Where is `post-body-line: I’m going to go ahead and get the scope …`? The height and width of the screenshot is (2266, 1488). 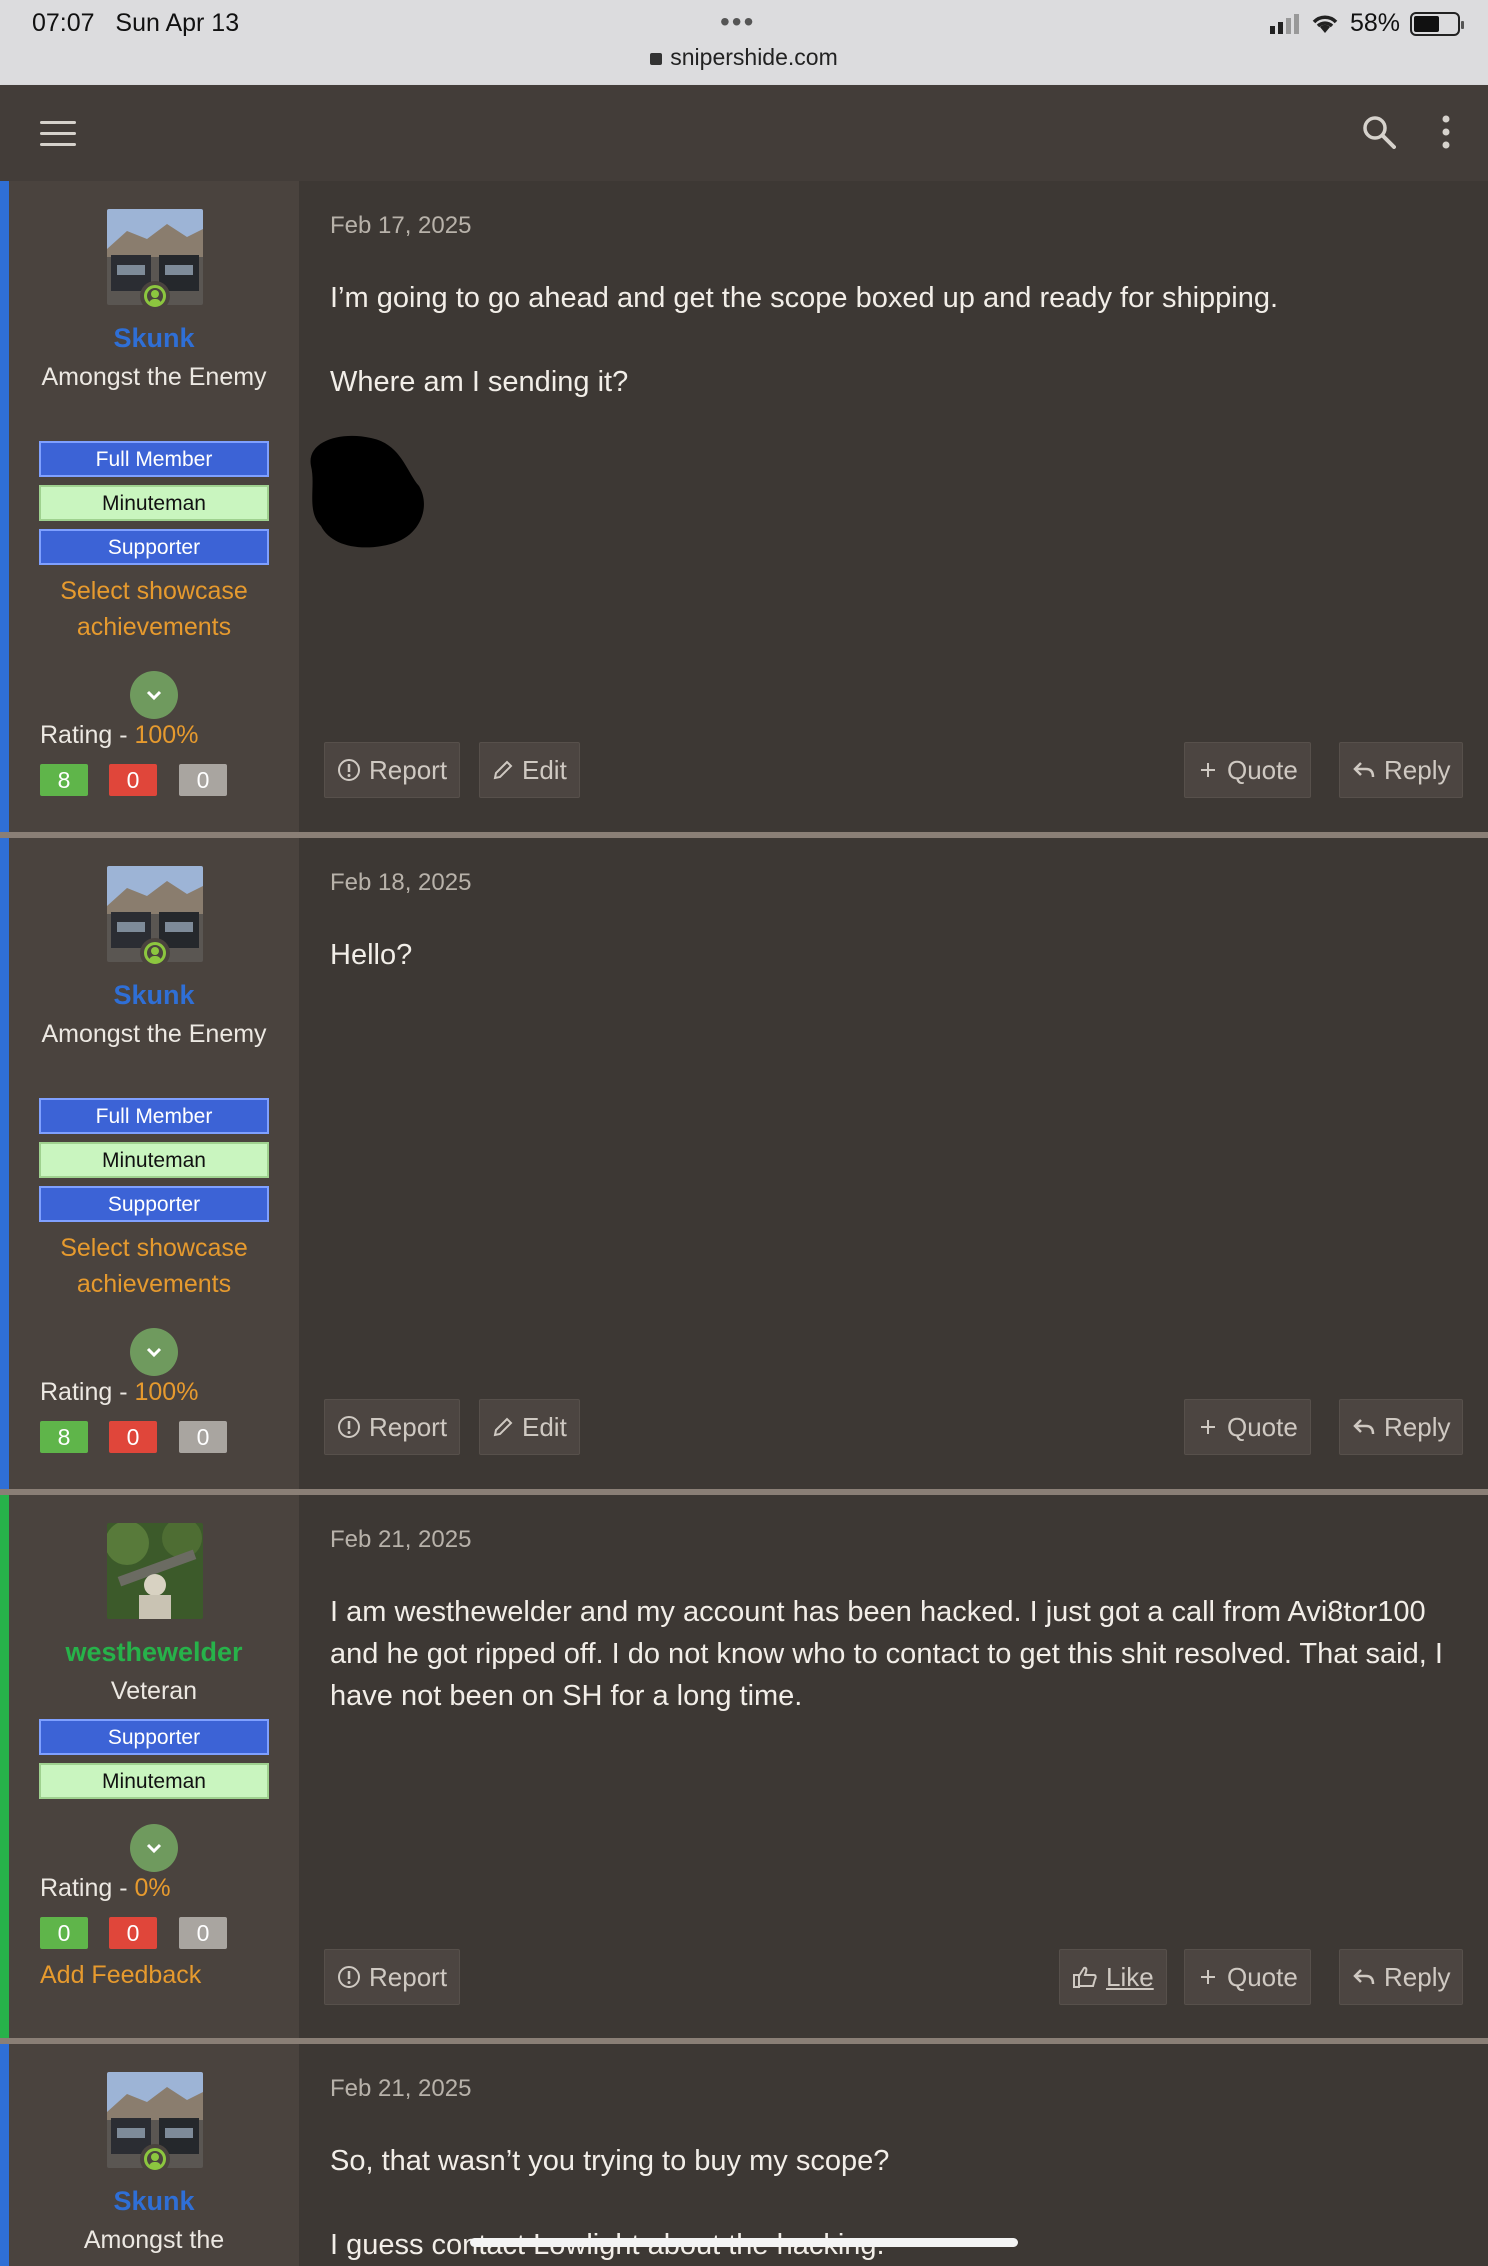 post-body-line: I’m going to go ahead and get the scope … is located at coordinates (804, 298).